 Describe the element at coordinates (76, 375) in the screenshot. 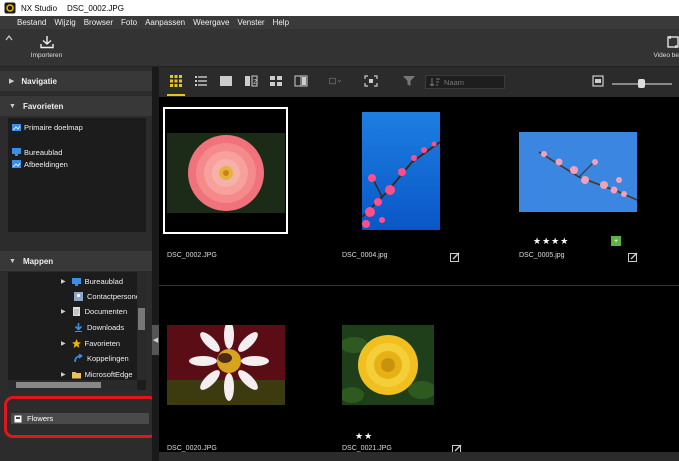

I see `folder-icon` at that location.